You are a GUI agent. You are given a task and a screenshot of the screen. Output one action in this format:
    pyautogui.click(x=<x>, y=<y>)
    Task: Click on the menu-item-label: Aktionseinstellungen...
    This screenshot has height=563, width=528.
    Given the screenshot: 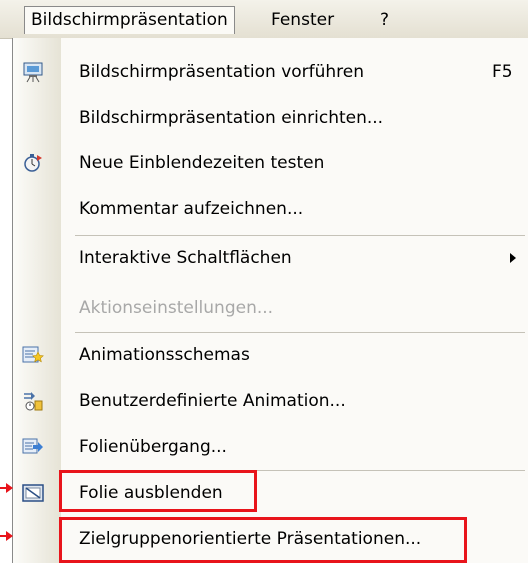 What is the action you would take?
    pyautogui.click(x=176, y=308)
    